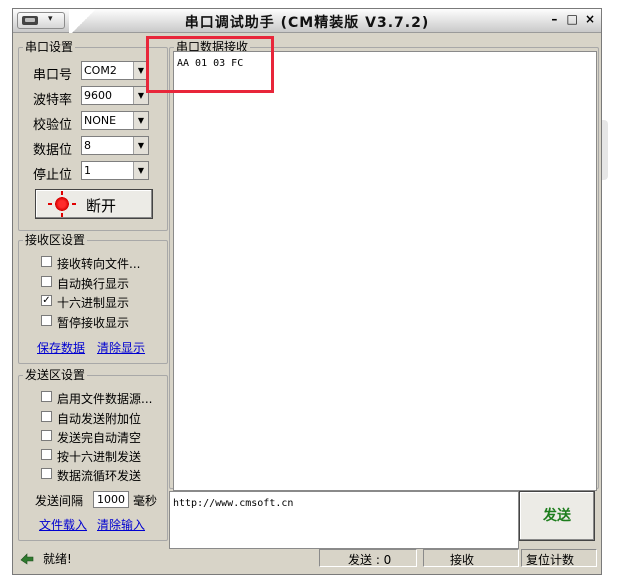 The width and height of the screenshot is (617, 585). What do you see at coordinates (559, 558) in the screenshot?
I see `reset-count-button: 复位计数` at bounding box center [559, 558].